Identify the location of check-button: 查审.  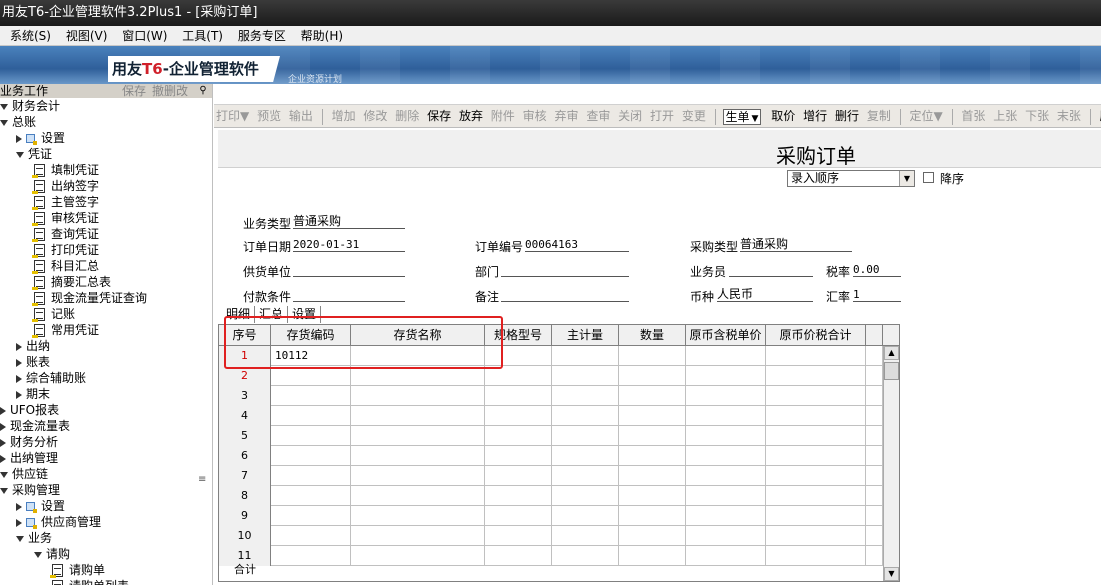
(598, 116).